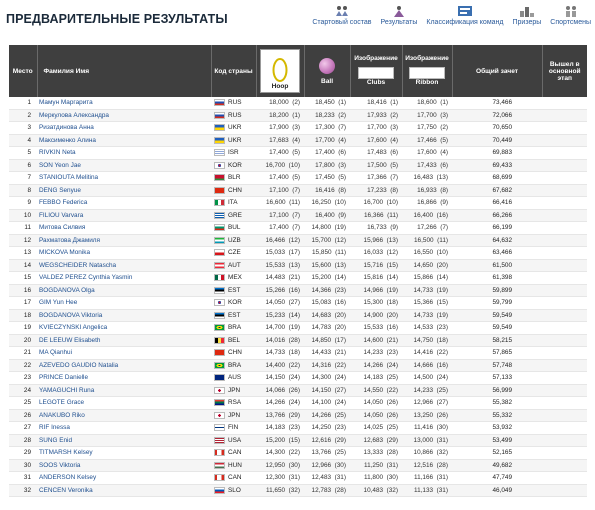 The image size is (595, 510). I want to click on athlete-name-link: YAMAGUCHI Runa, so click(124, 390).